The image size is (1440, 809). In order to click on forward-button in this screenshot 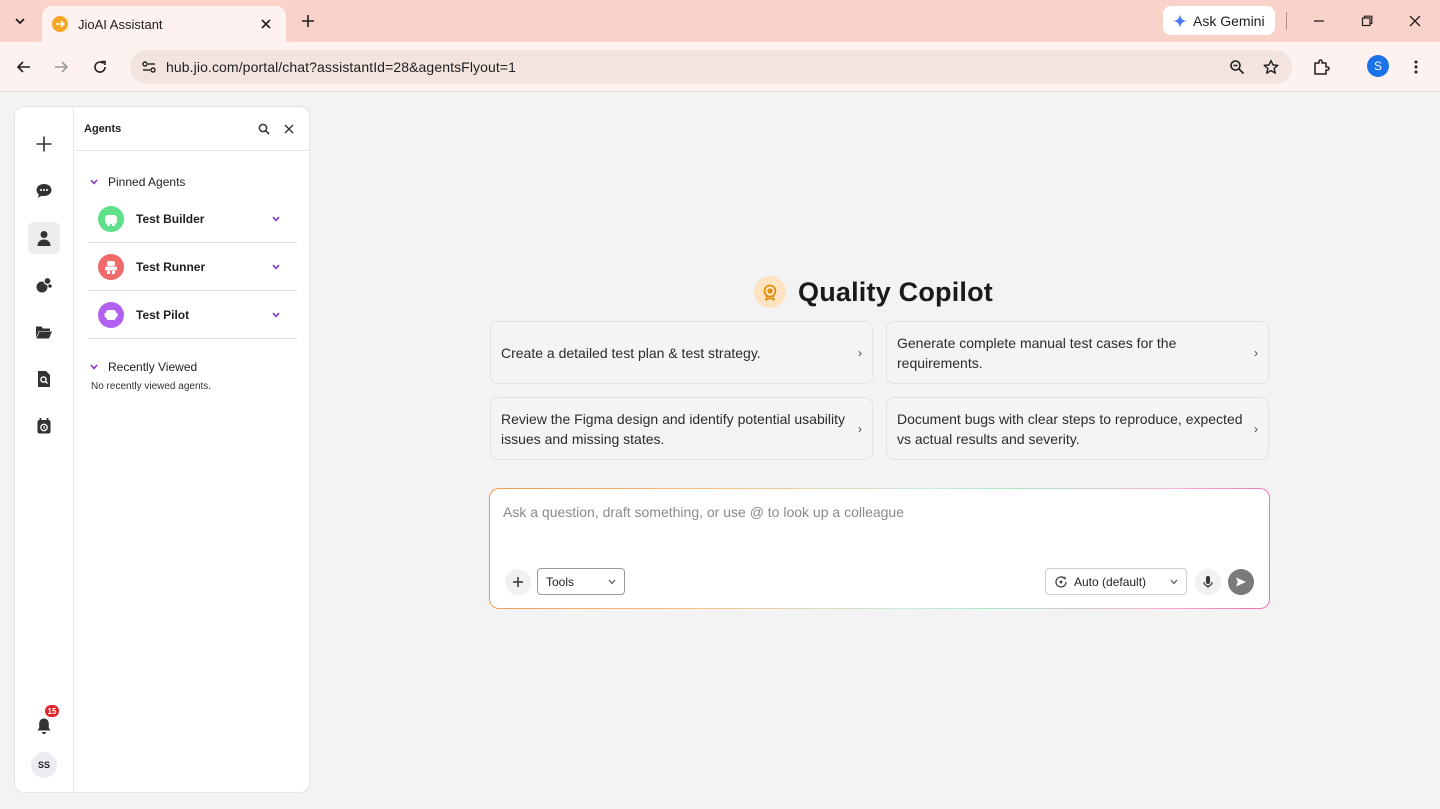, I will do `click(61, 67)`.